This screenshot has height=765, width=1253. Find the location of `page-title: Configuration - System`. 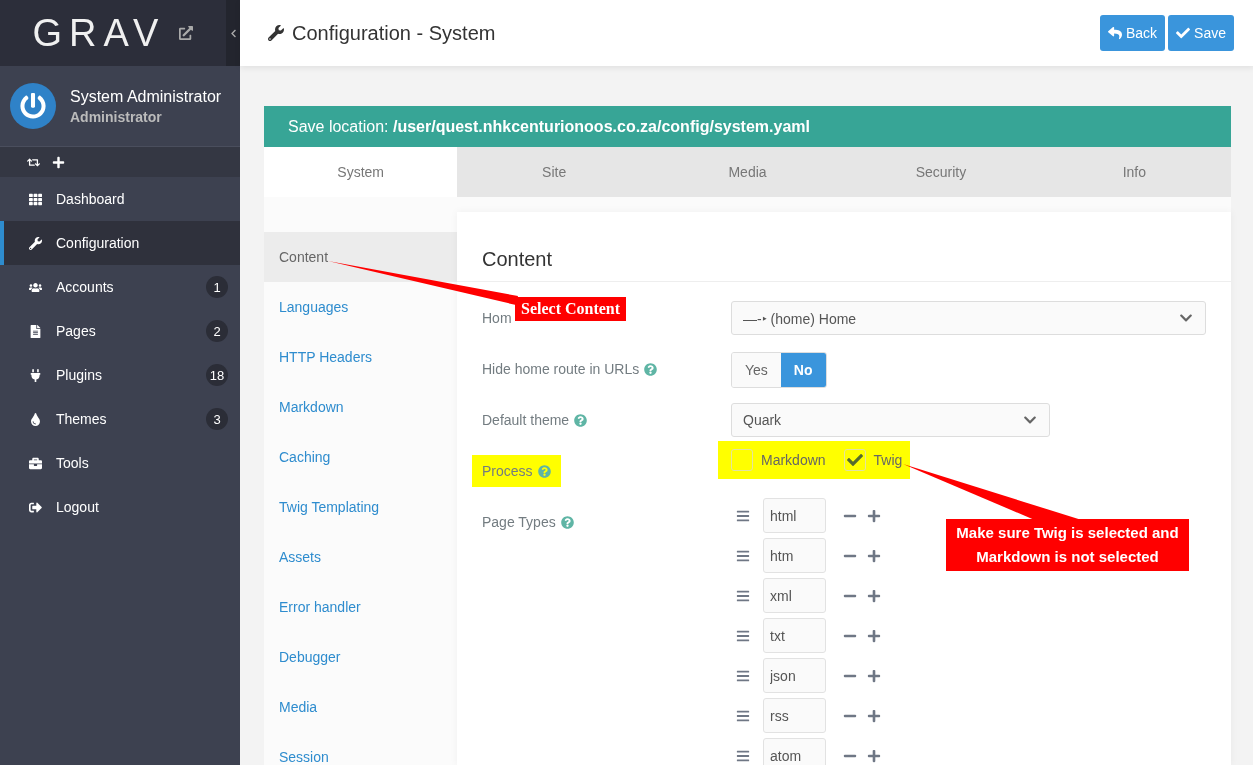

page-title: Configuration - System is located at coordinates (394, 33).